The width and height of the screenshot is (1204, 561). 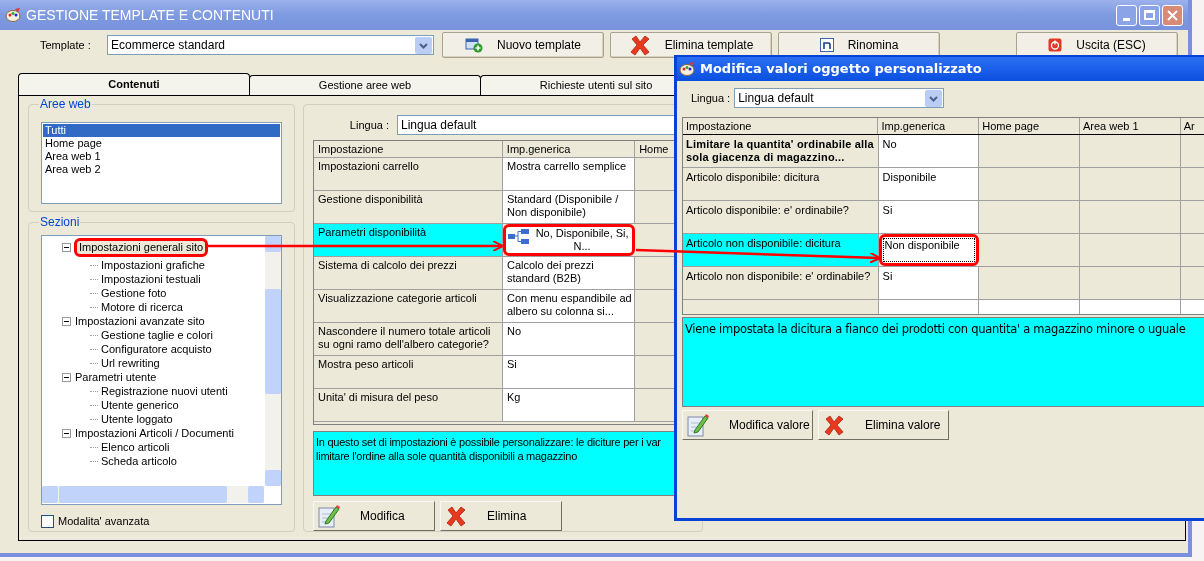 I want to click on close-button, so click(x=1172, y=15).